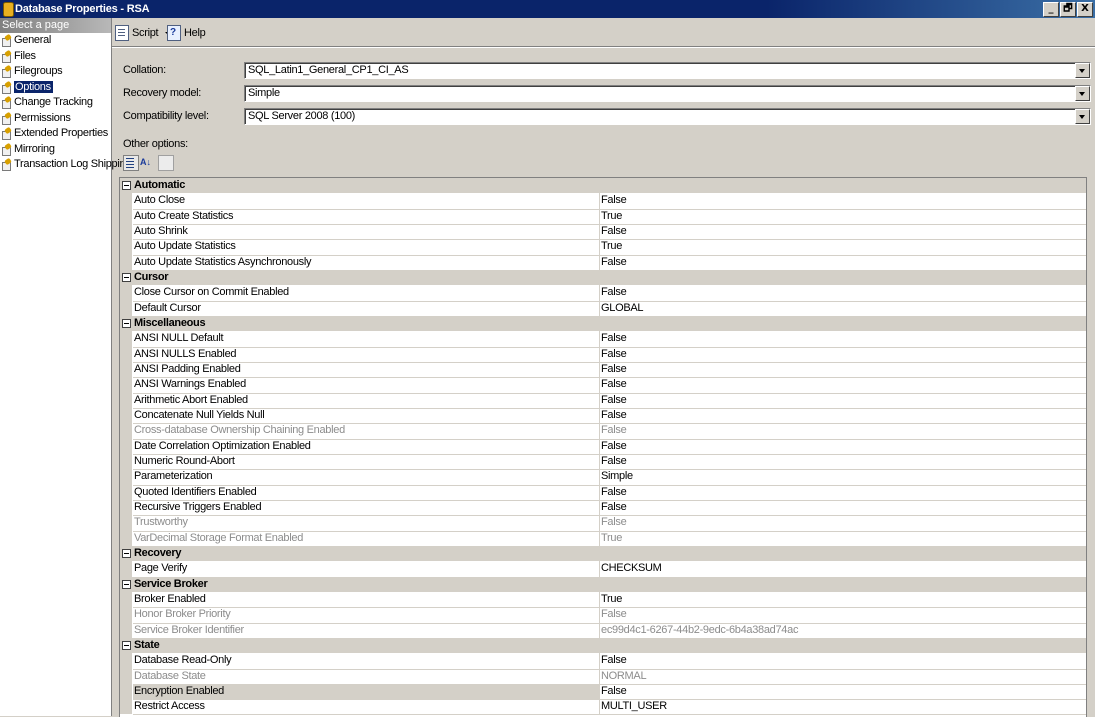 Image resolution: width=1095 pixels, height=717 pixels. I want to click on page-item-label: Options, so click(33, 86).